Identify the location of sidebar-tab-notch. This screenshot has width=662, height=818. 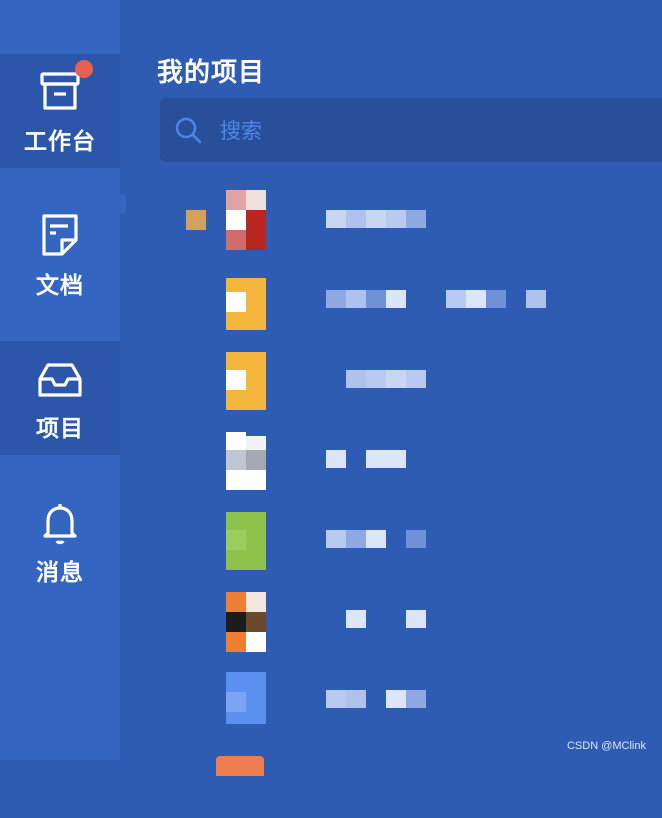
(122, 204).